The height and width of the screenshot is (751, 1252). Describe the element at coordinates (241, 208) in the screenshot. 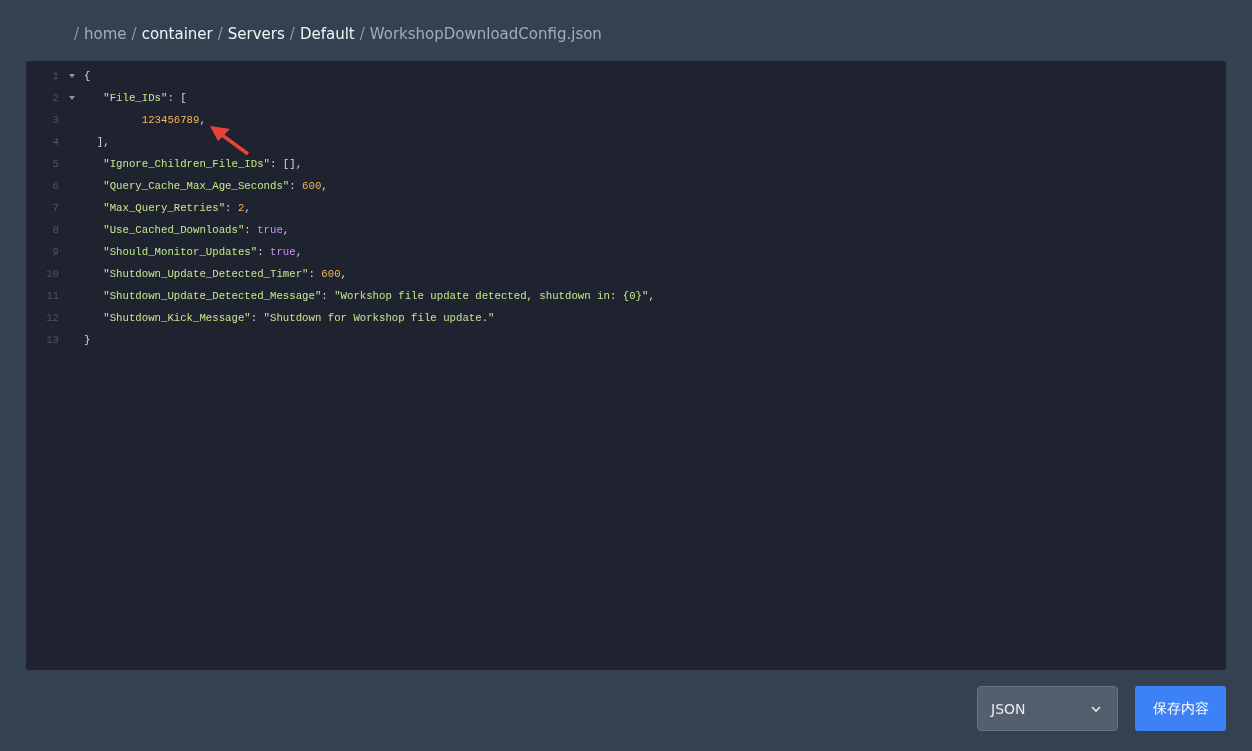

I see `code-number: 2` at that location.